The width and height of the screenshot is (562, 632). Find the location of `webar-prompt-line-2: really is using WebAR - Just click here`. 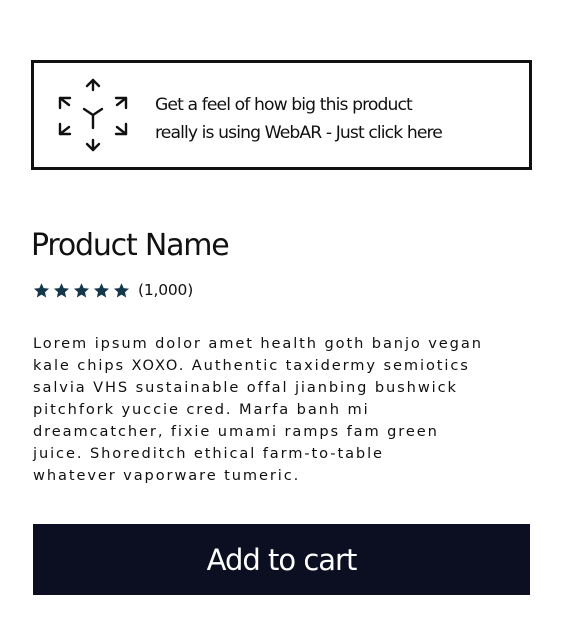

webar-prompt-line-2: really is using WebAR - Just click here is located at coordinates (299, 133).